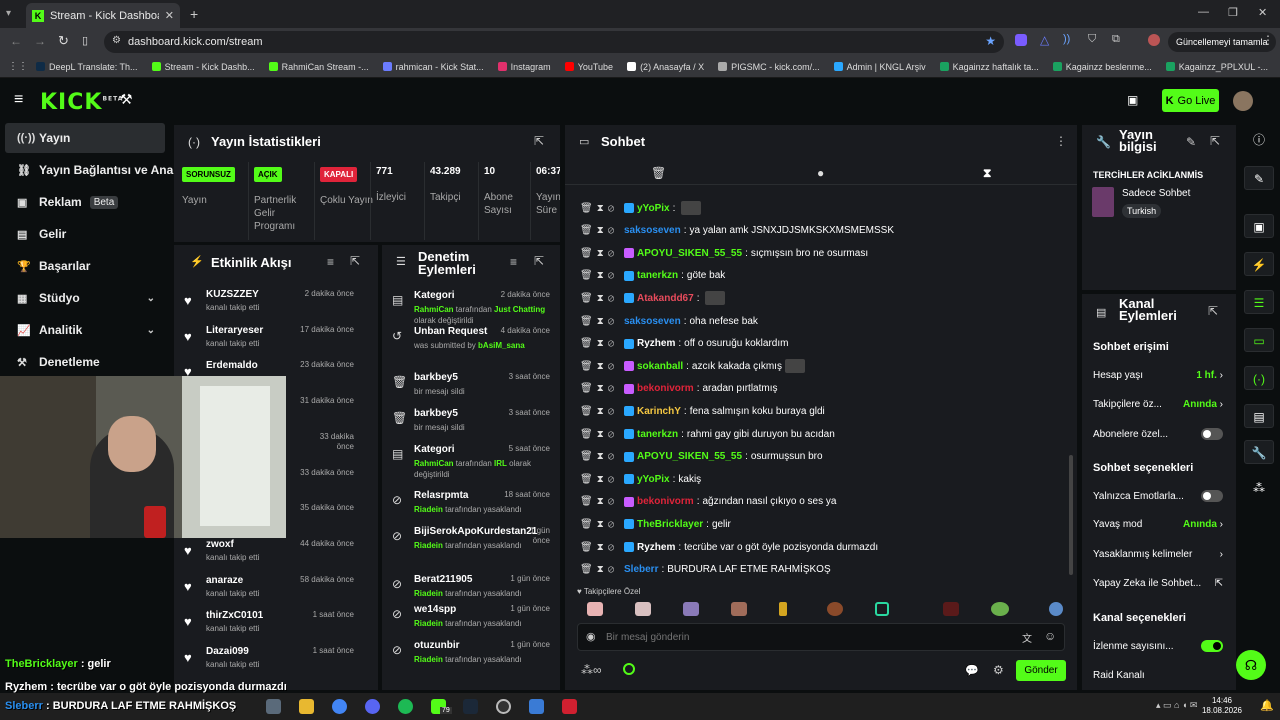 The width and height of the screenshot is (1280, 720). I want to click on chat-username: TheBricklayer, so click(670, 524).